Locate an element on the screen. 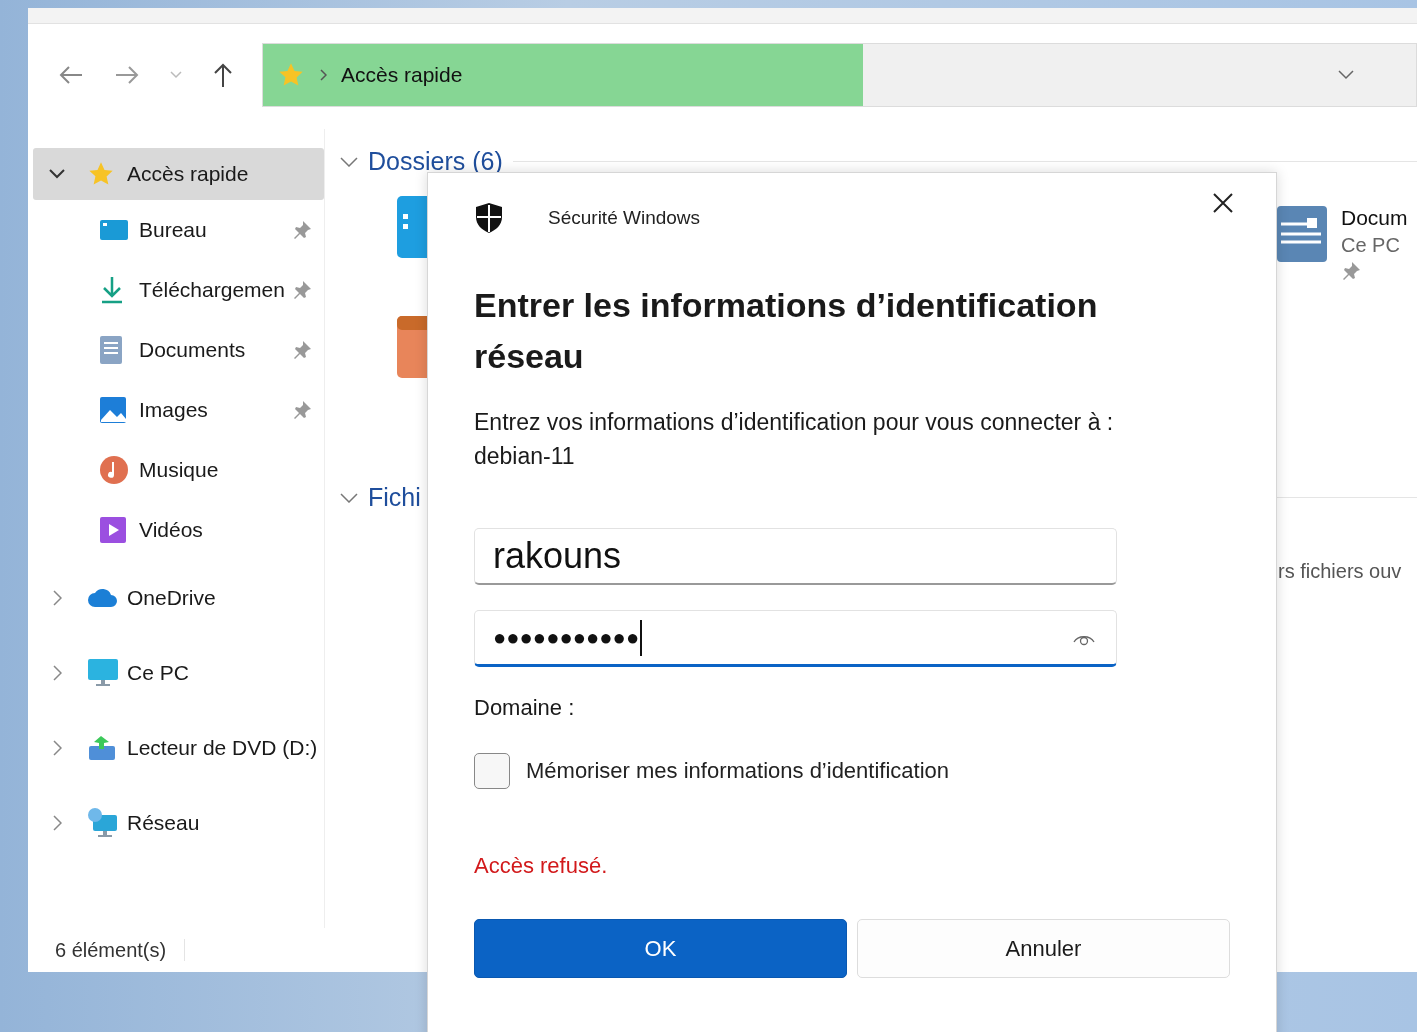 This screenshot has width=1417, height=1032. address-bar: Accès rapide is located at coordinates (839, 75).